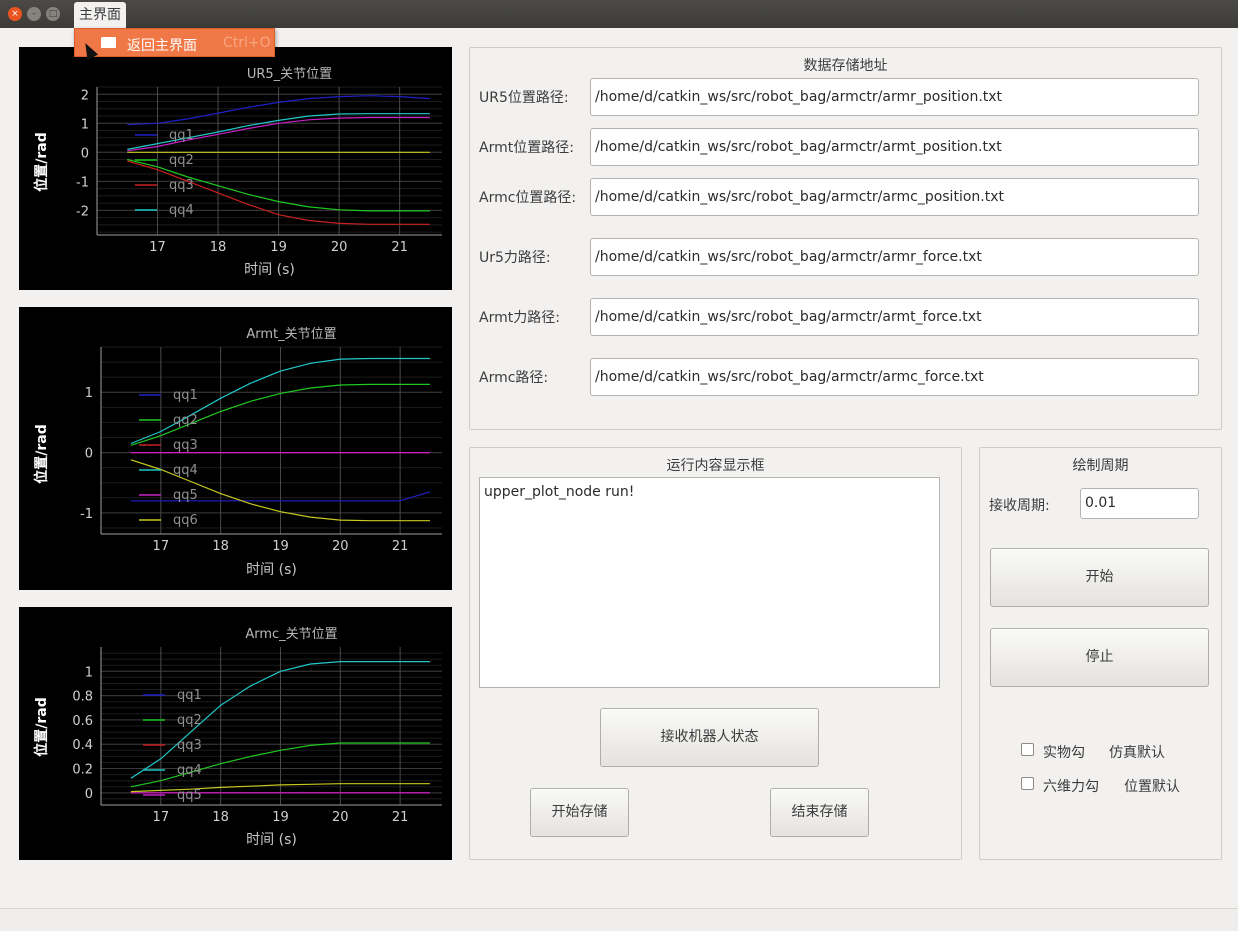 This screenshot has width=1238, height=931. I want to click on receive-period-input: 0.01, so click(1139, 503).